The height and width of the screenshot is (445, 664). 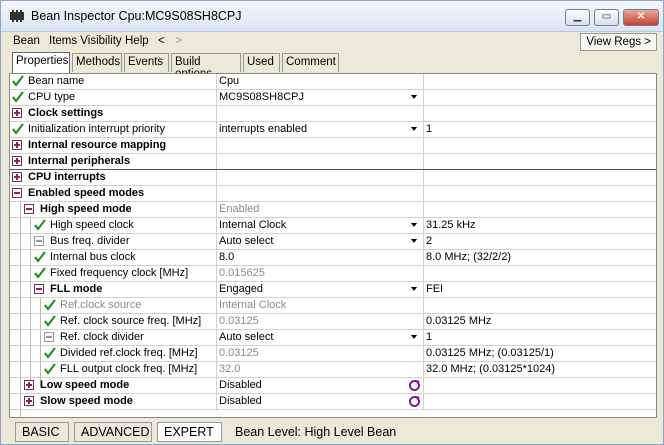 I want to click on property-value-dropdown: Internal Clock, so click(x=320, y=225).